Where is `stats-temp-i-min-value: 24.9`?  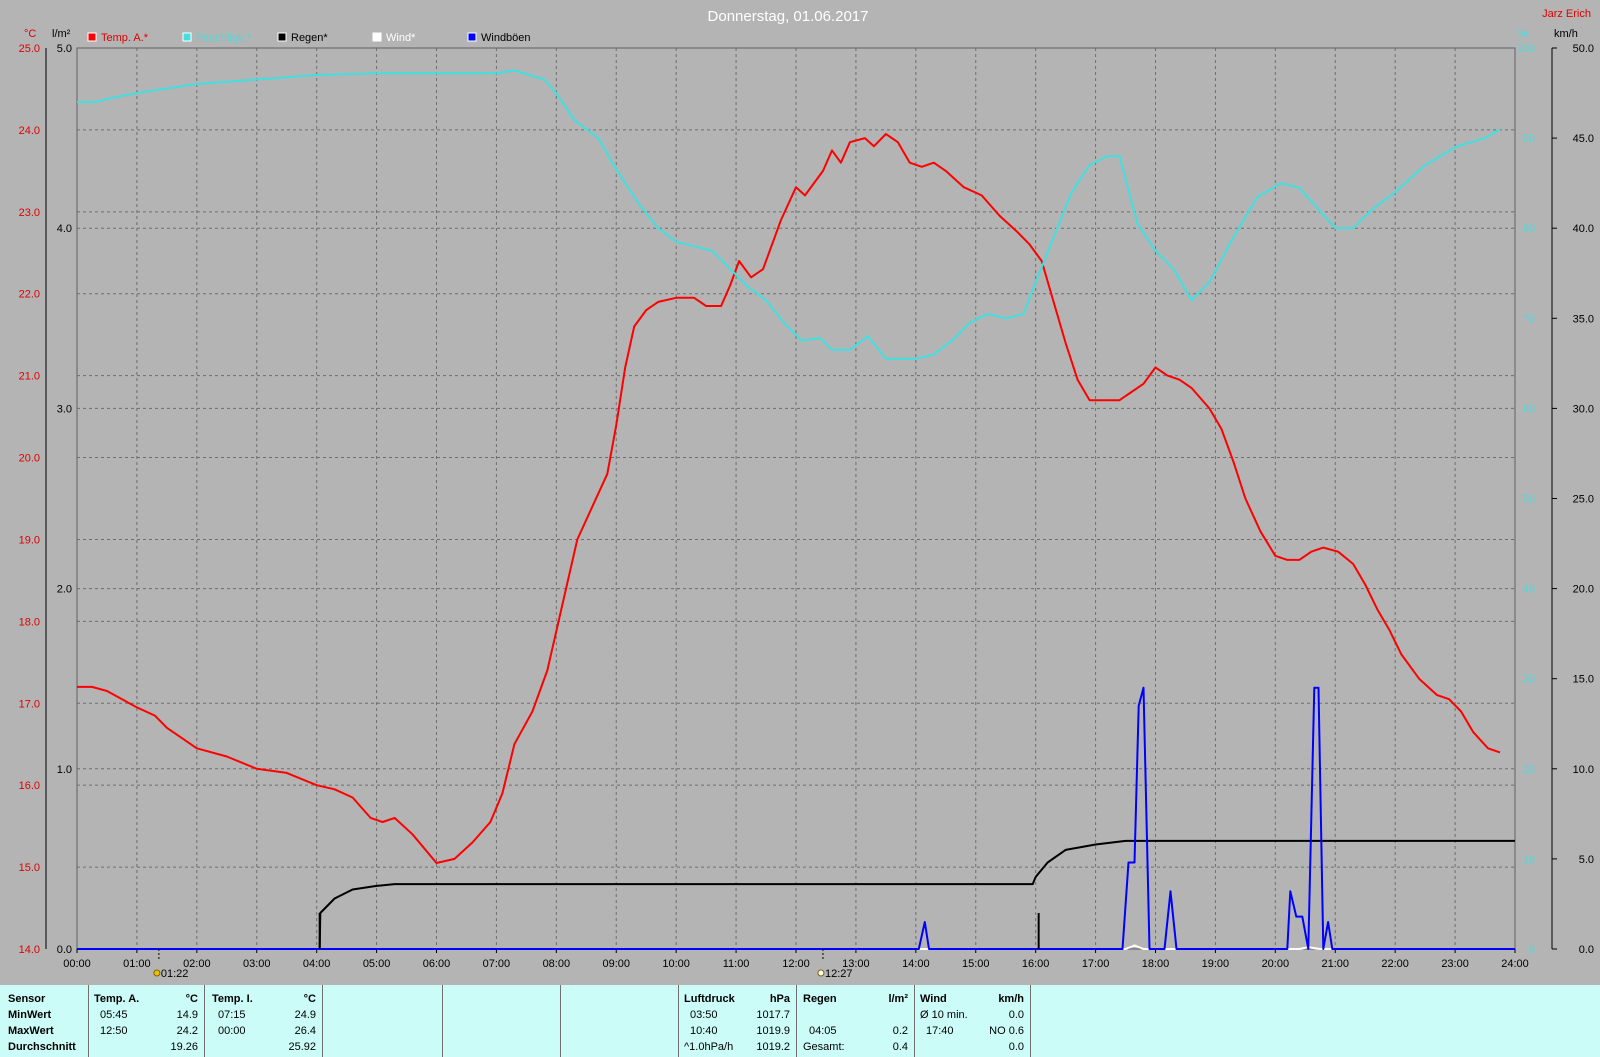 stats-temp-i-min-value: 24.9 is located at coordinates (305, 1015).